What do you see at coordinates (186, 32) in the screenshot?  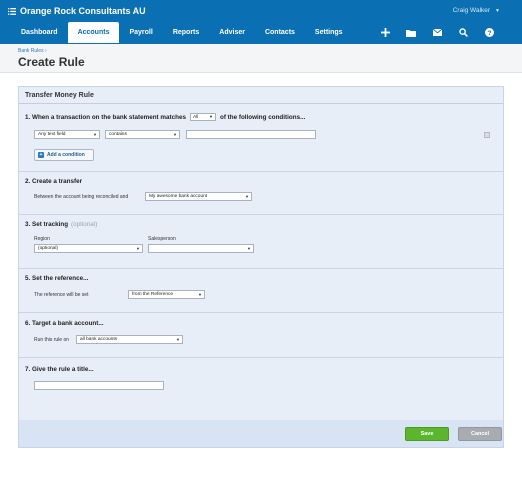 I see `nav-reports: Reports` at bounding box center [186, 32].